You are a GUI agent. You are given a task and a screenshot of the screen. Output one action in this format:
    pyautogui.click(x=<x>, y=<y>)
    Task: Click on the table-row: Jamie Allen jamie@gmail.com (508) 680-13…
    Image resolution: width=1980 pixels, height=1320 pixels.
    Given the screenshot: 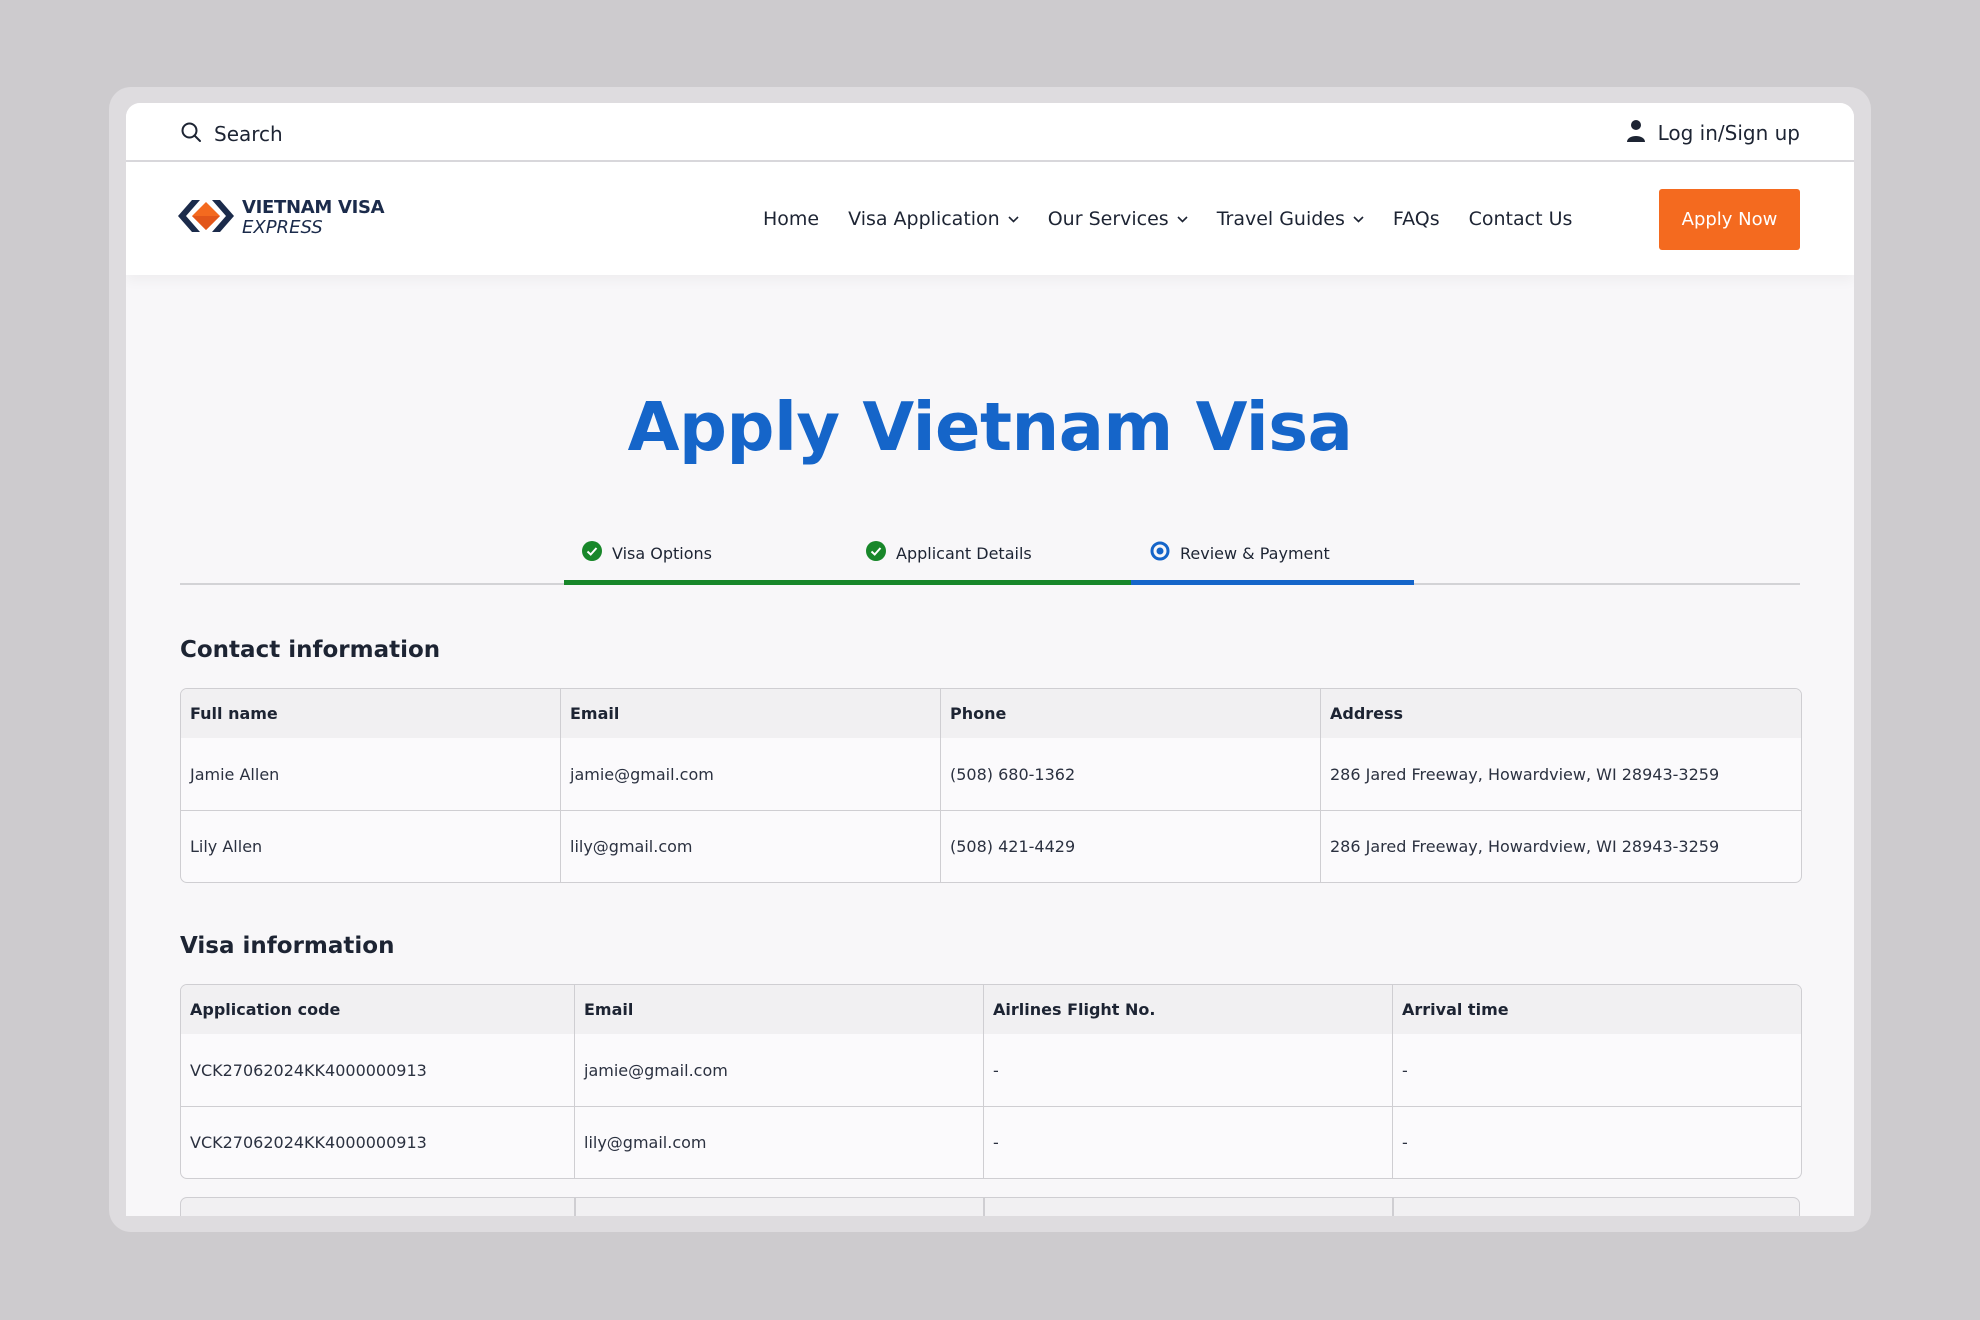 What is the action you would take?
    pyautogui.click(x=991, y=774)
    